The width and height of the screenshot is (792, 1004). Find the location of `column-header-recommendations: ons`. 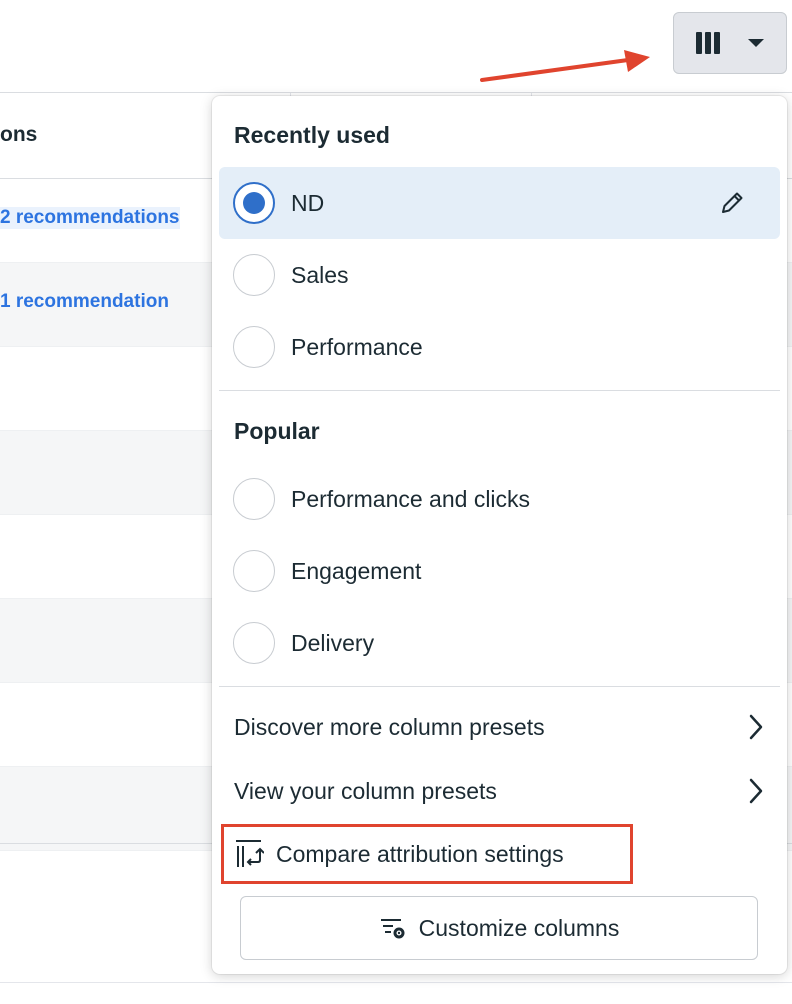

column-header-recommendations: ons is located at coordinates (18, 135).